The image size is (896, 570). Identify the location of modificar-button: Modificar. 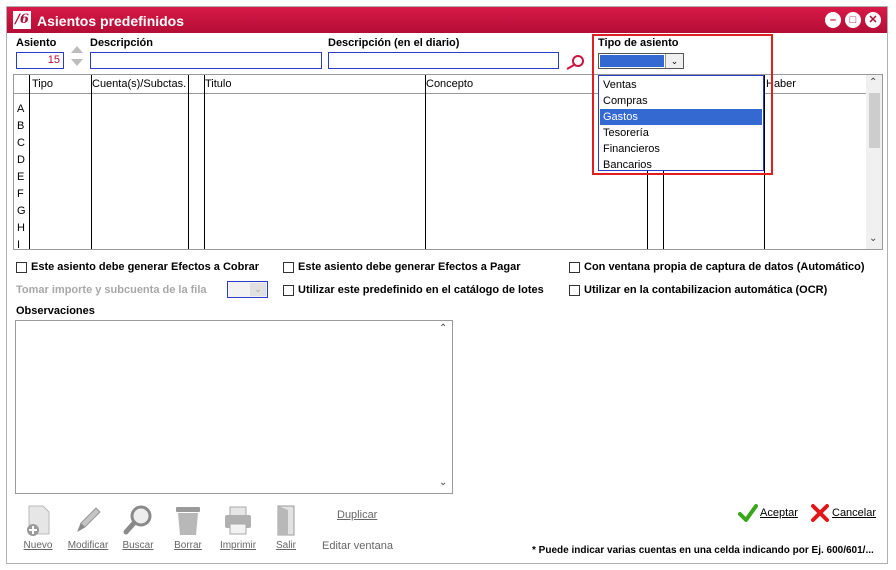
(88, 527).